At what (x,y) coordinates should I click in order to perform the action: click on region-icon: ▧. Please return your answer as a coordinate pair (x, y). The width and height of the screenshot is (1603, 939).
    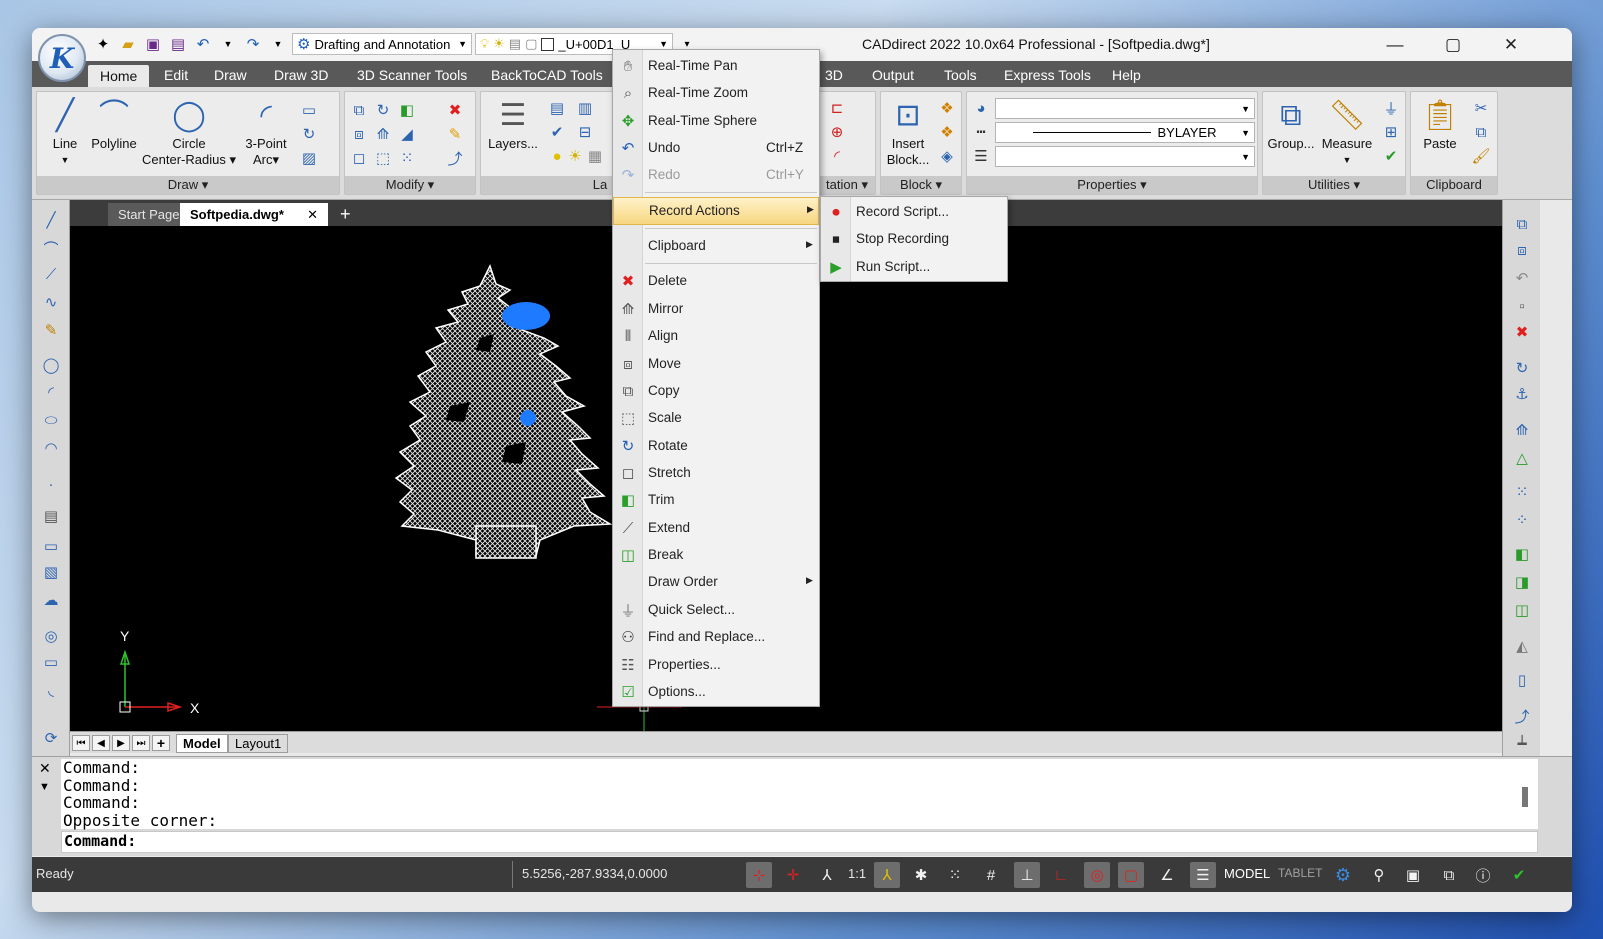
    Looking at the image, I should click on (51, 572).